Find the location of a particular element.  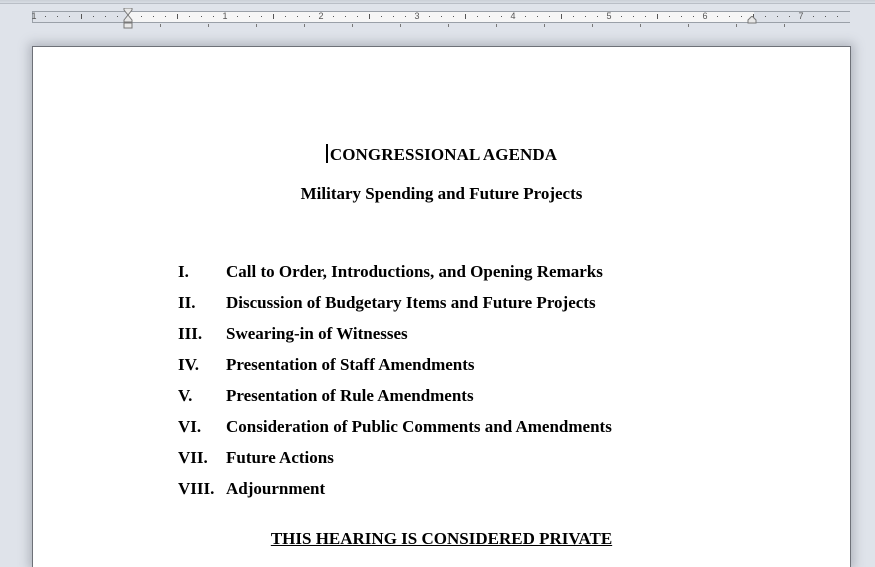

agenda-item-text: Swearing-in of Witnesses is located at coordinates (317, 333).